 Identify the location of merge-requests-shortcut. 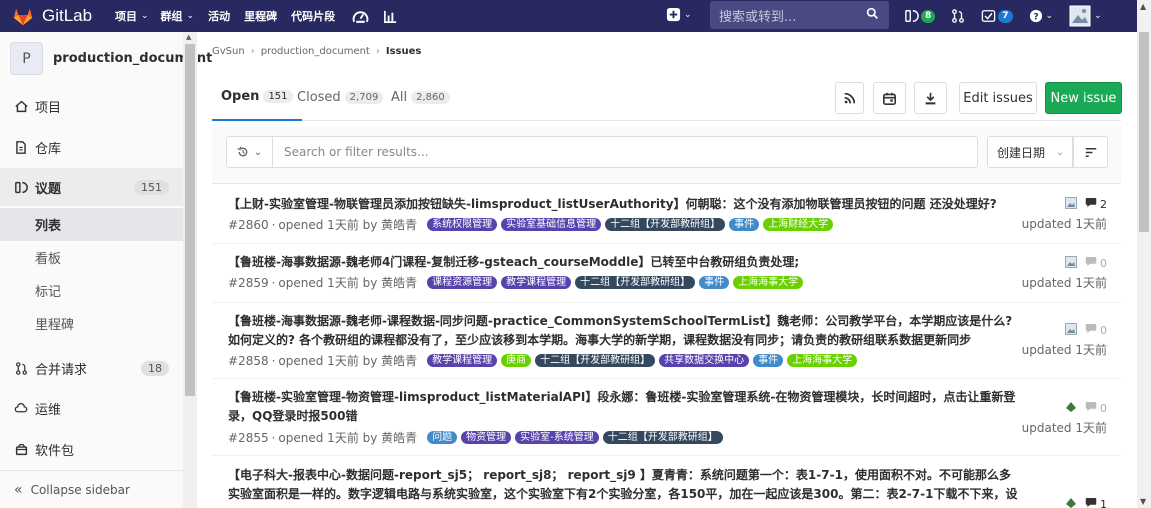
(958, 16).